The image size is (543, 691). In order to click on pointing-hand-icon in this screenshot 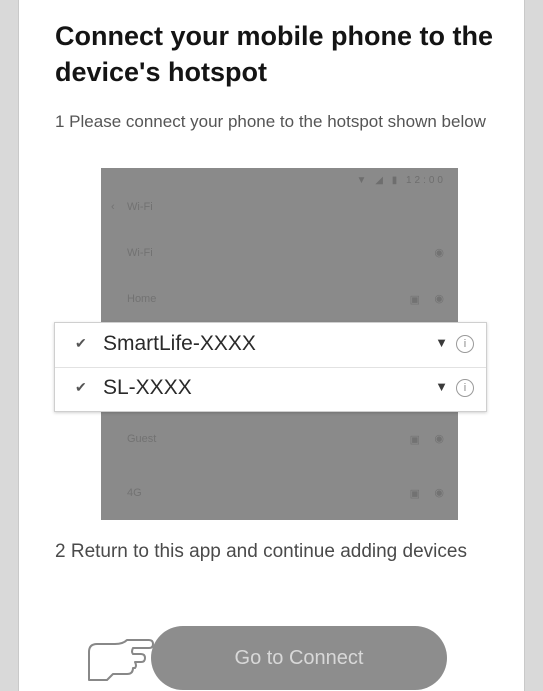, I will do `click(121, 660)`.